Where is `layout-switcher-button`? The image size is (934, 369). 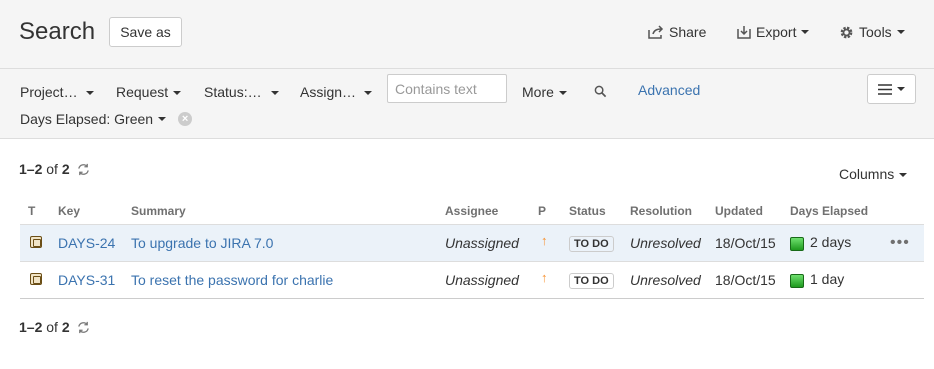 layout-switcher-button is located at coordinates (891, 89).